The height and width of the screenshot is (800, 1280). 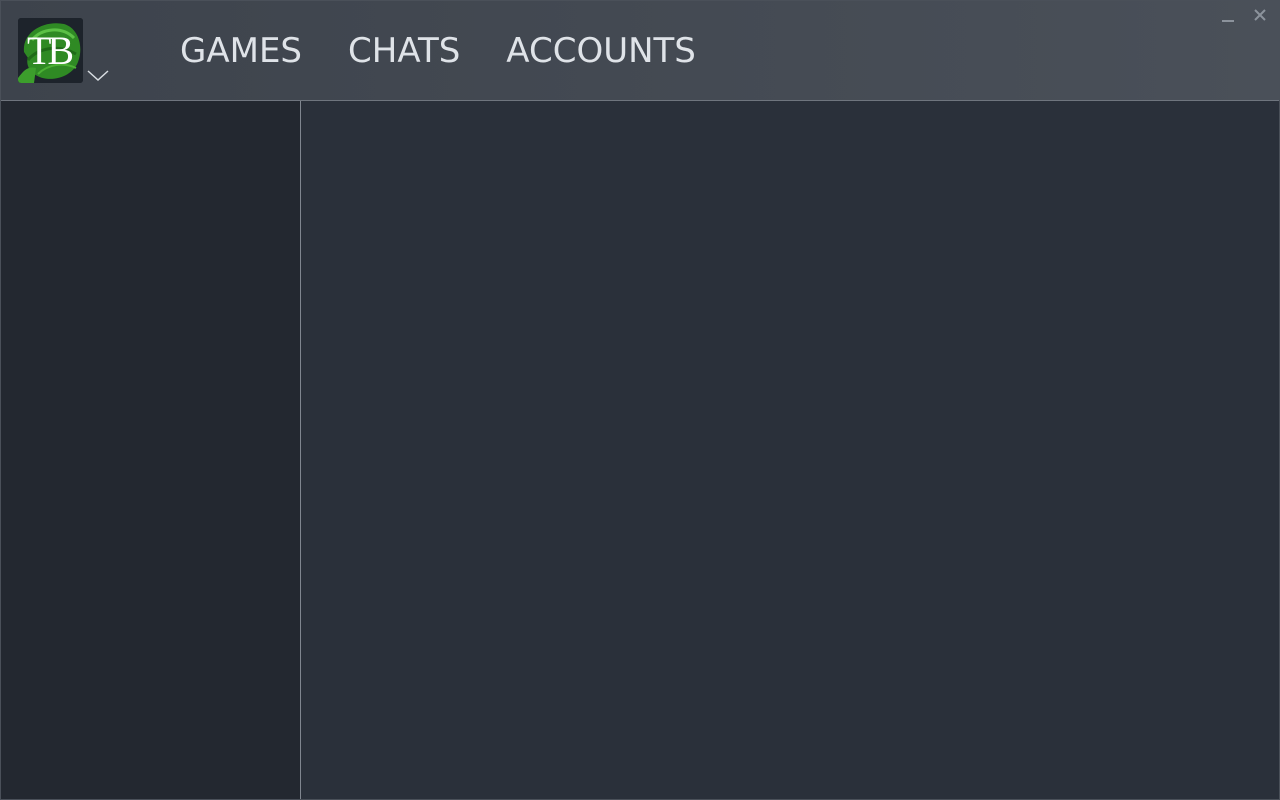 I want to click on logo-text: TB, so click(x=50, y=50).